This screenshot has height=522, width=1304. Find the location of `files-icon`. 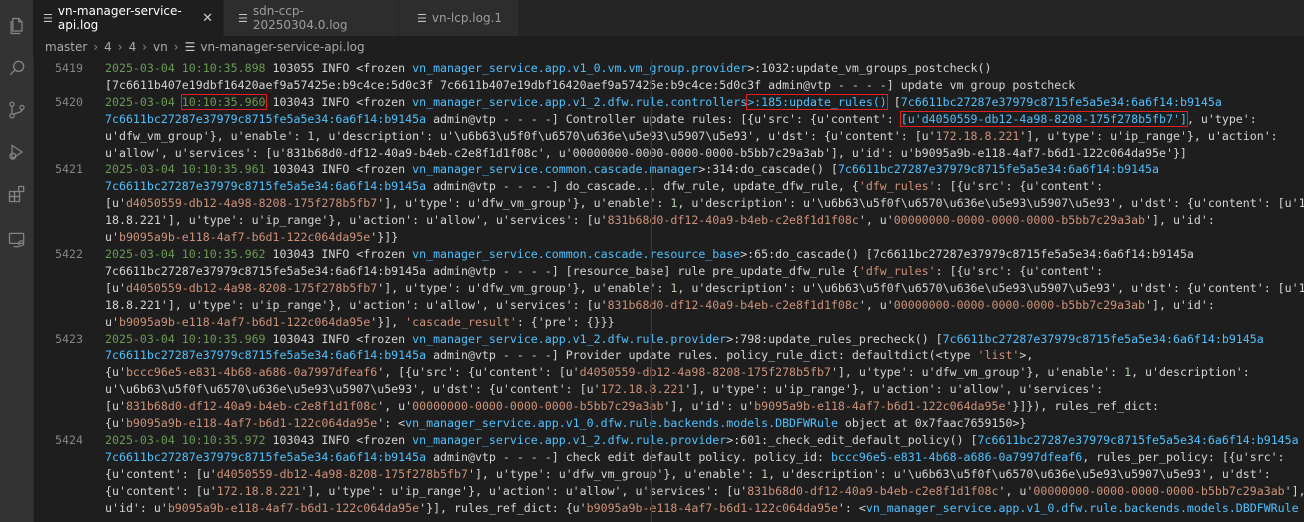

files-icon is located at coordinates (16, 26).